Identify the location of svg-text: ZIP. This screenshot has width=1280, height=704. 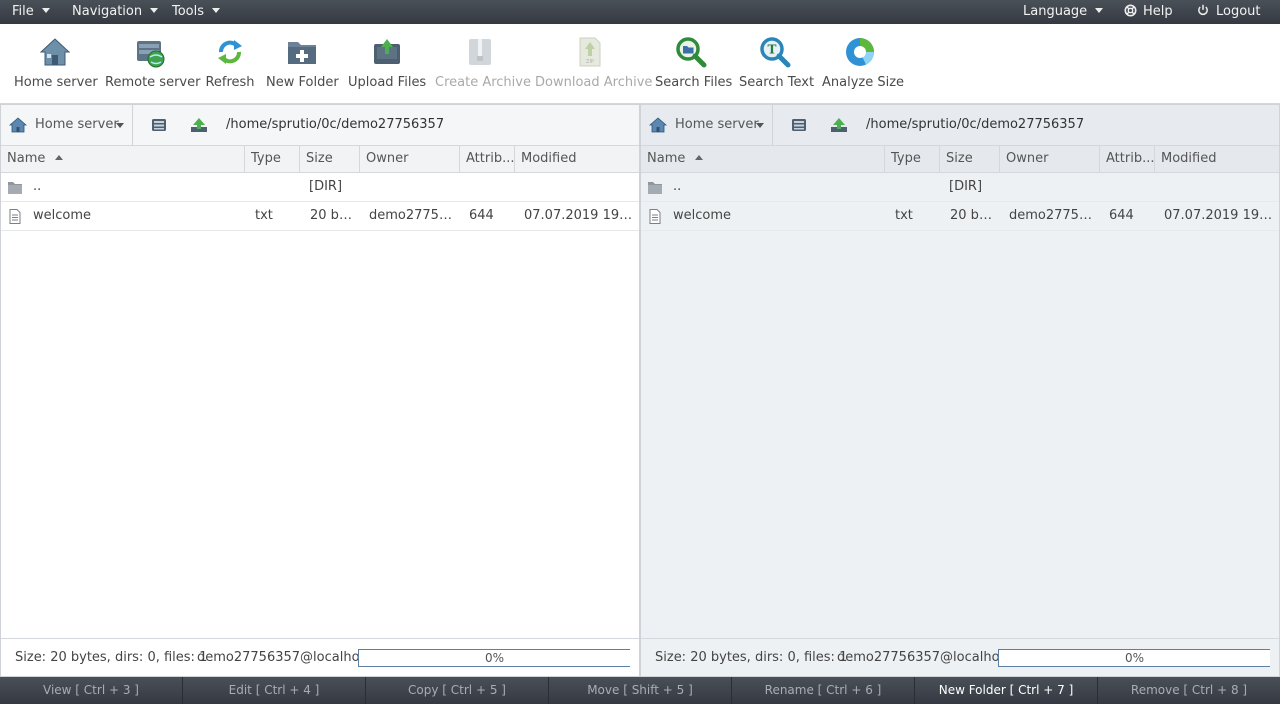
(590, 62).